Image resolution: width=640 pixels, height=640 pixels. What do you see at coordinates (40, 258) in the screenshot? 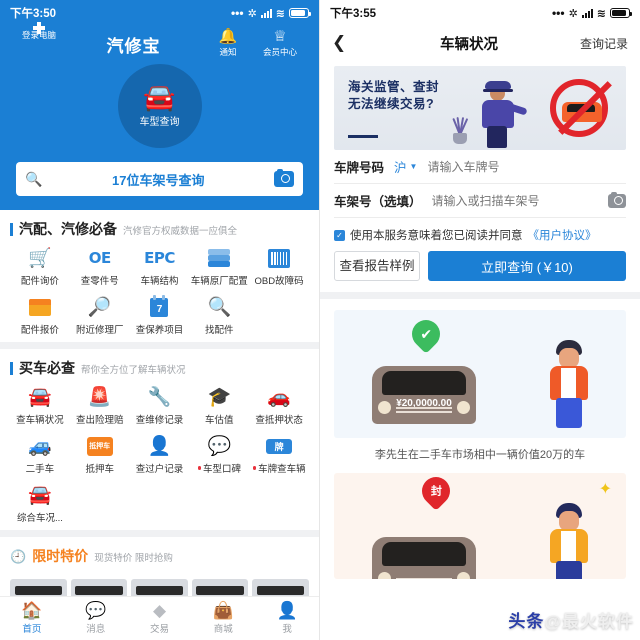
I see `cart-icon: 🛒` at bounding box center [40, 258].